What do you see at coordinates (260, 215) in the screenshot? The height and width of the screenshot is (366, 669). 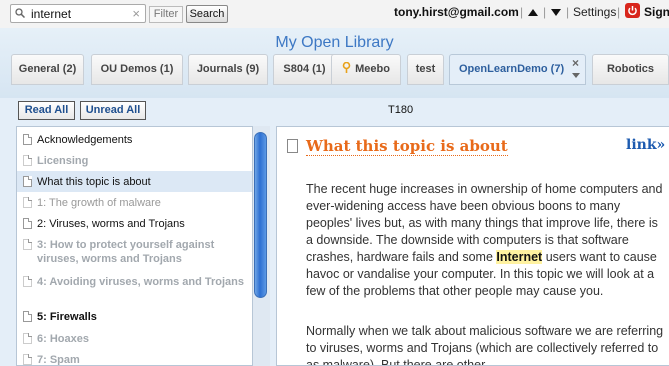 I see `scrollbar-thumb` at bounding box center [260, 215].